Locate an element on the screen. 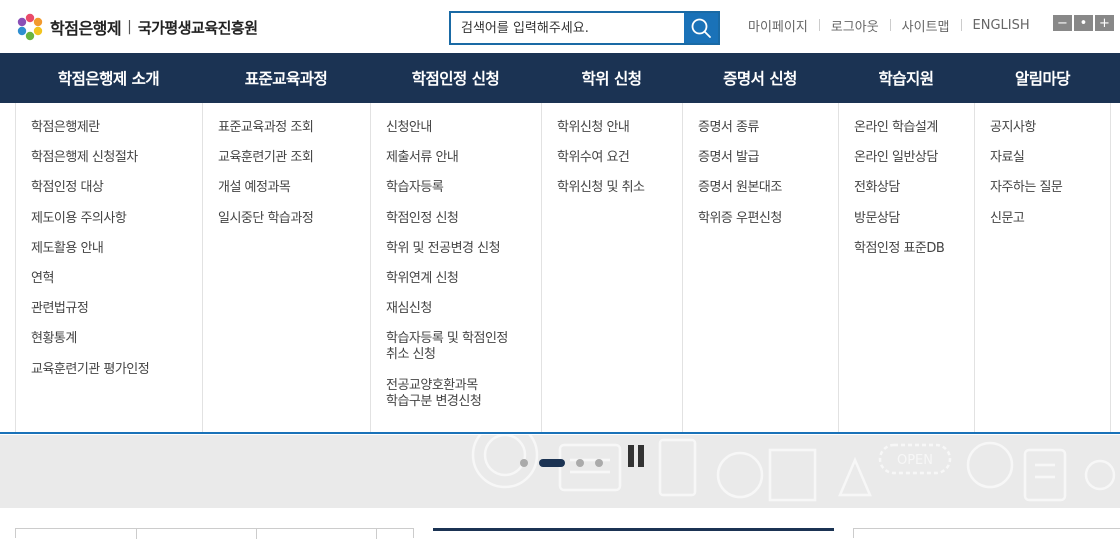 The height and width of the screenshot is (539, 1120). content-preview is located at coordinates (560, 523).